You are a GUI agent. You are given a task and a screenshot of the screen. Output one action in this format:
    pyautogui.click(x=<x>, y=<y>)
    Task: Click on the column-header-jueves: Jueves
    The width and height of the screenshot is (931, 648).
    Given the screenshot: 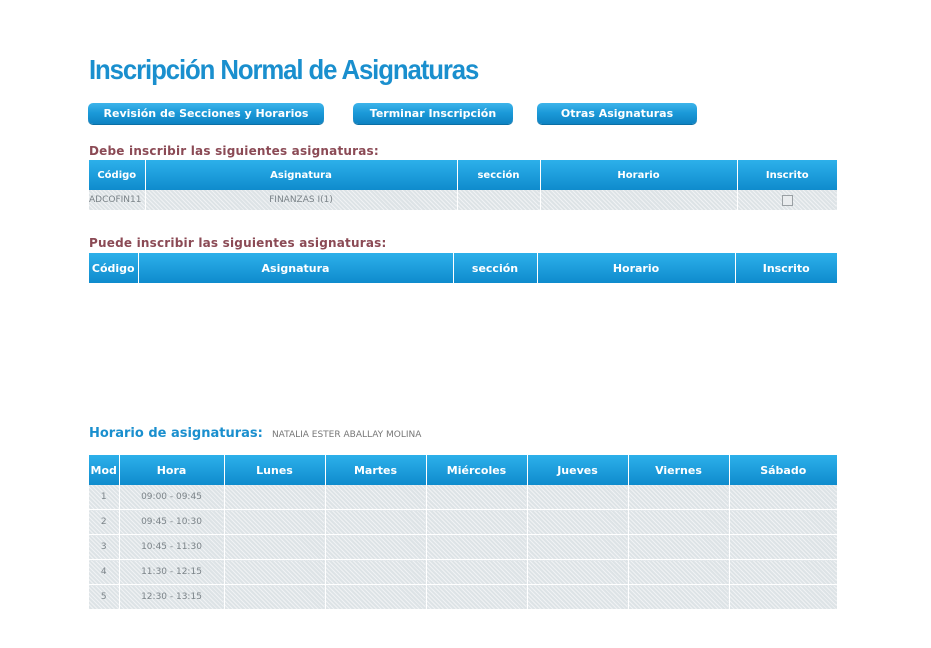 What is the action you would take?
    pyautogui.click(x=578, y=470)
    